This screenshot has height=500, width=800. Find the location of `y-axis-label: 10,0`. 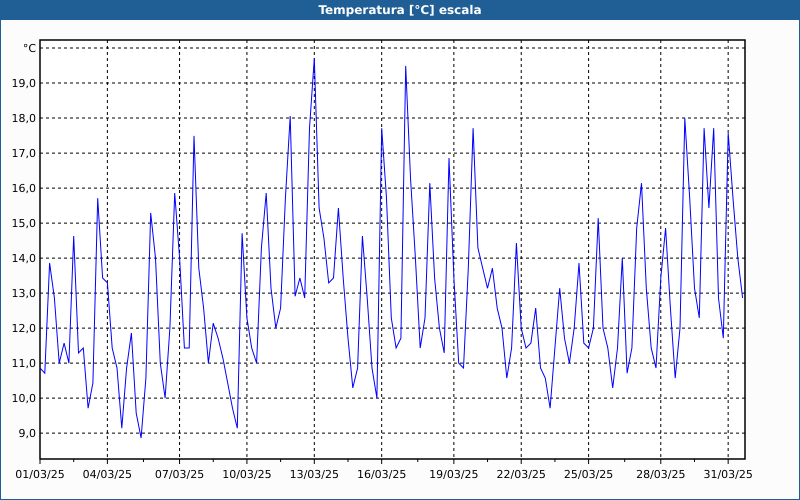

y-axis-label: 10,0 is located at coordinates (24, 399).